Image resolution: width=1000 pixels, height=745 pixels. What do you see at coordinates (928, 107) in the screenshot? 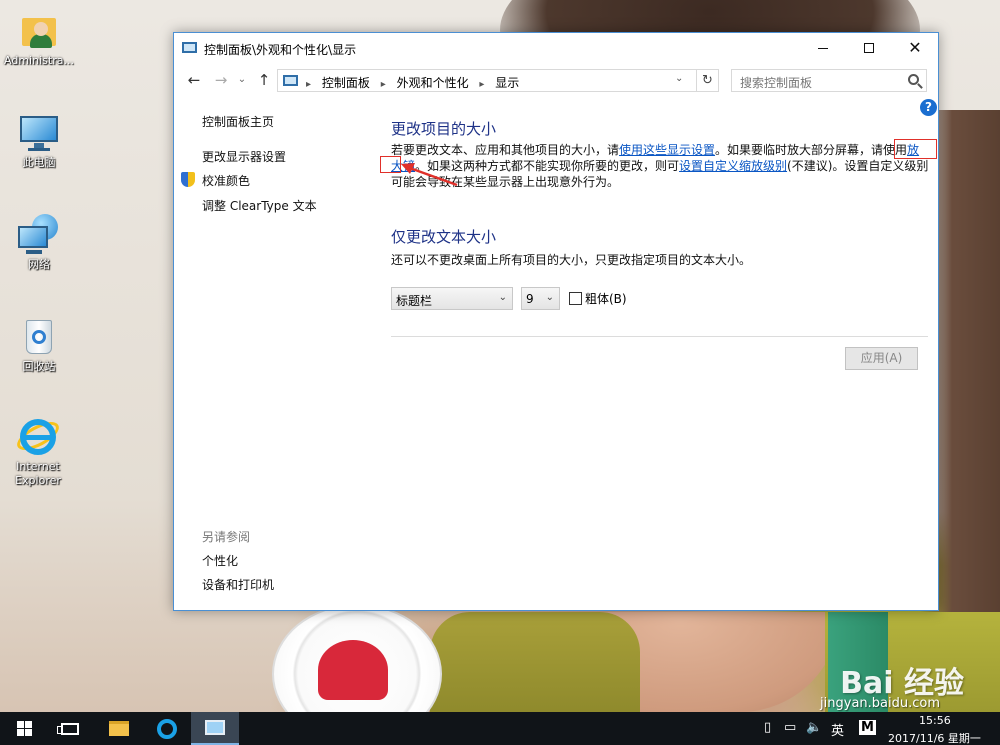
I see `help-icon: ?` at bounding box center [928, 107].